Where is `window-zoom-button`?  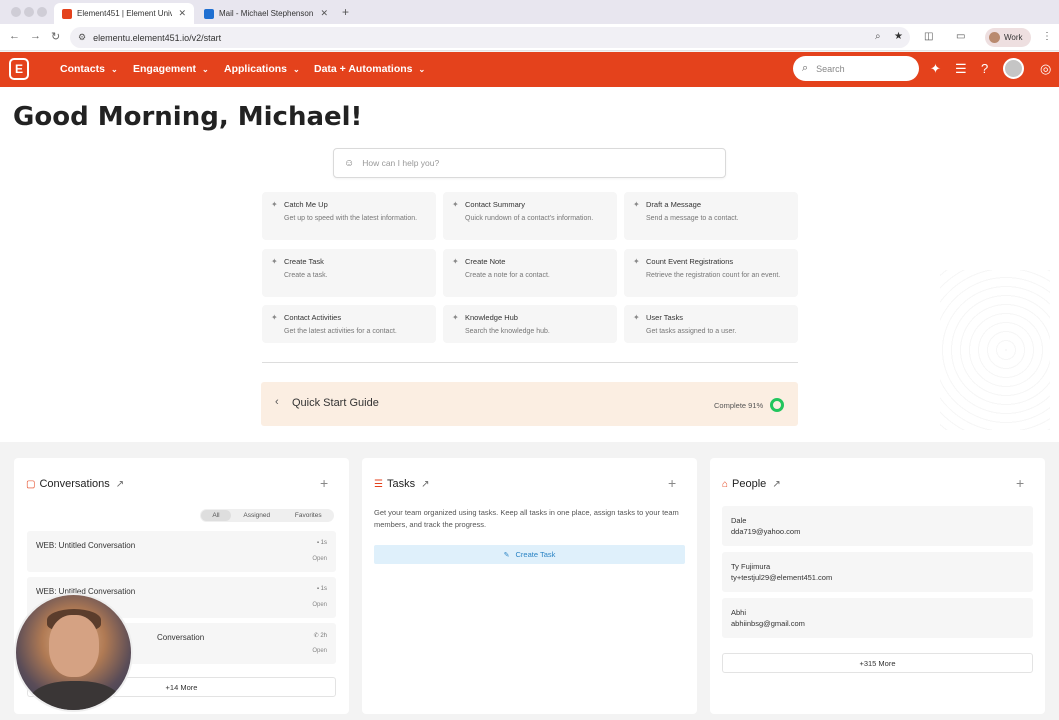
window-zoom-button is located at coordinates (42, 12).